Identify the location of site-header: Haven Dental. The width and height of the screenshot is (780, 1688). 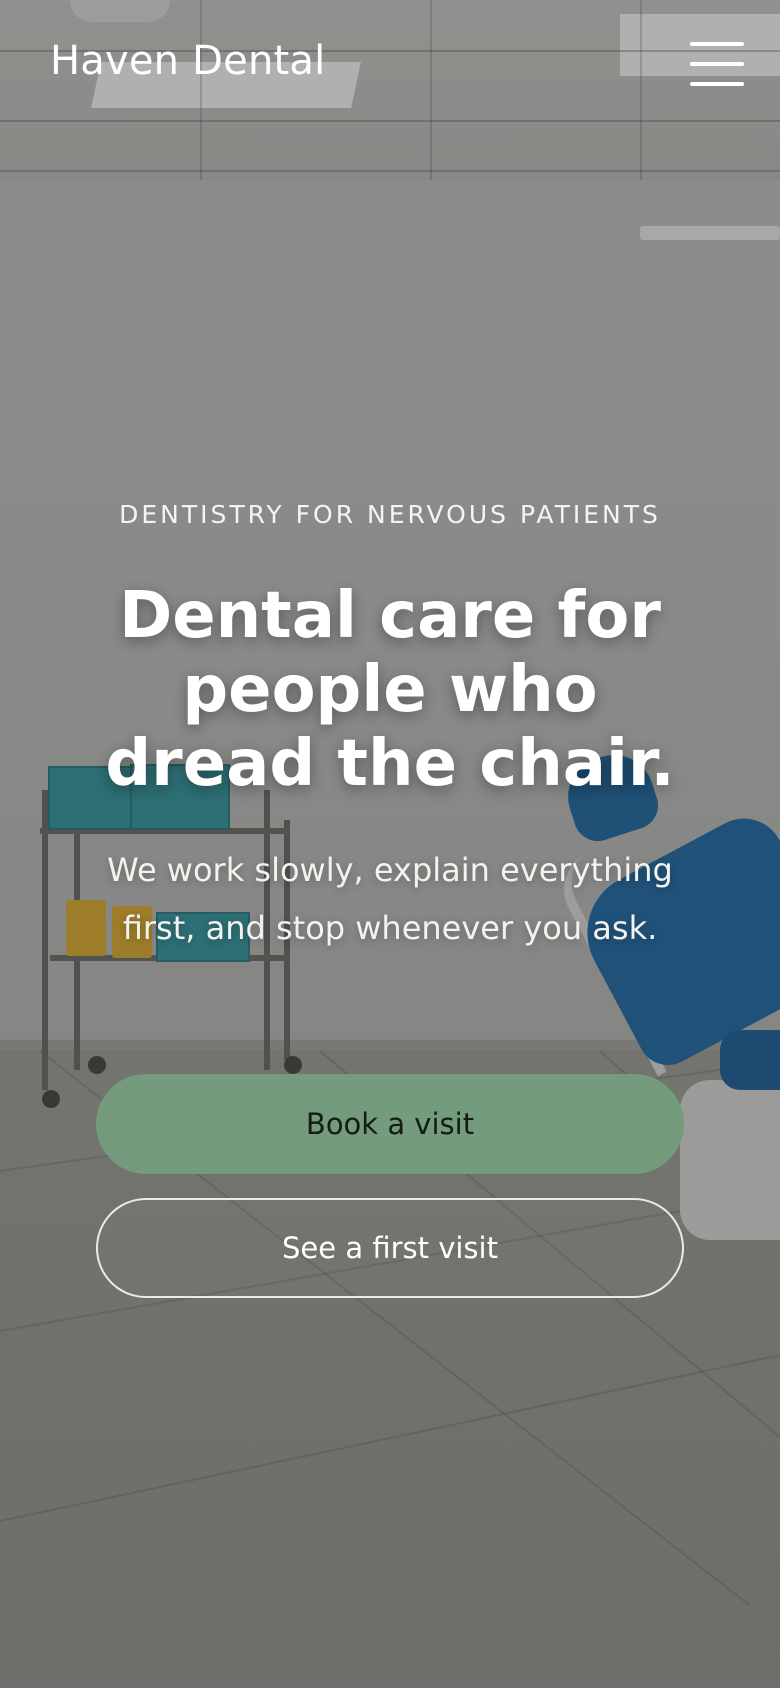
(390, 65).